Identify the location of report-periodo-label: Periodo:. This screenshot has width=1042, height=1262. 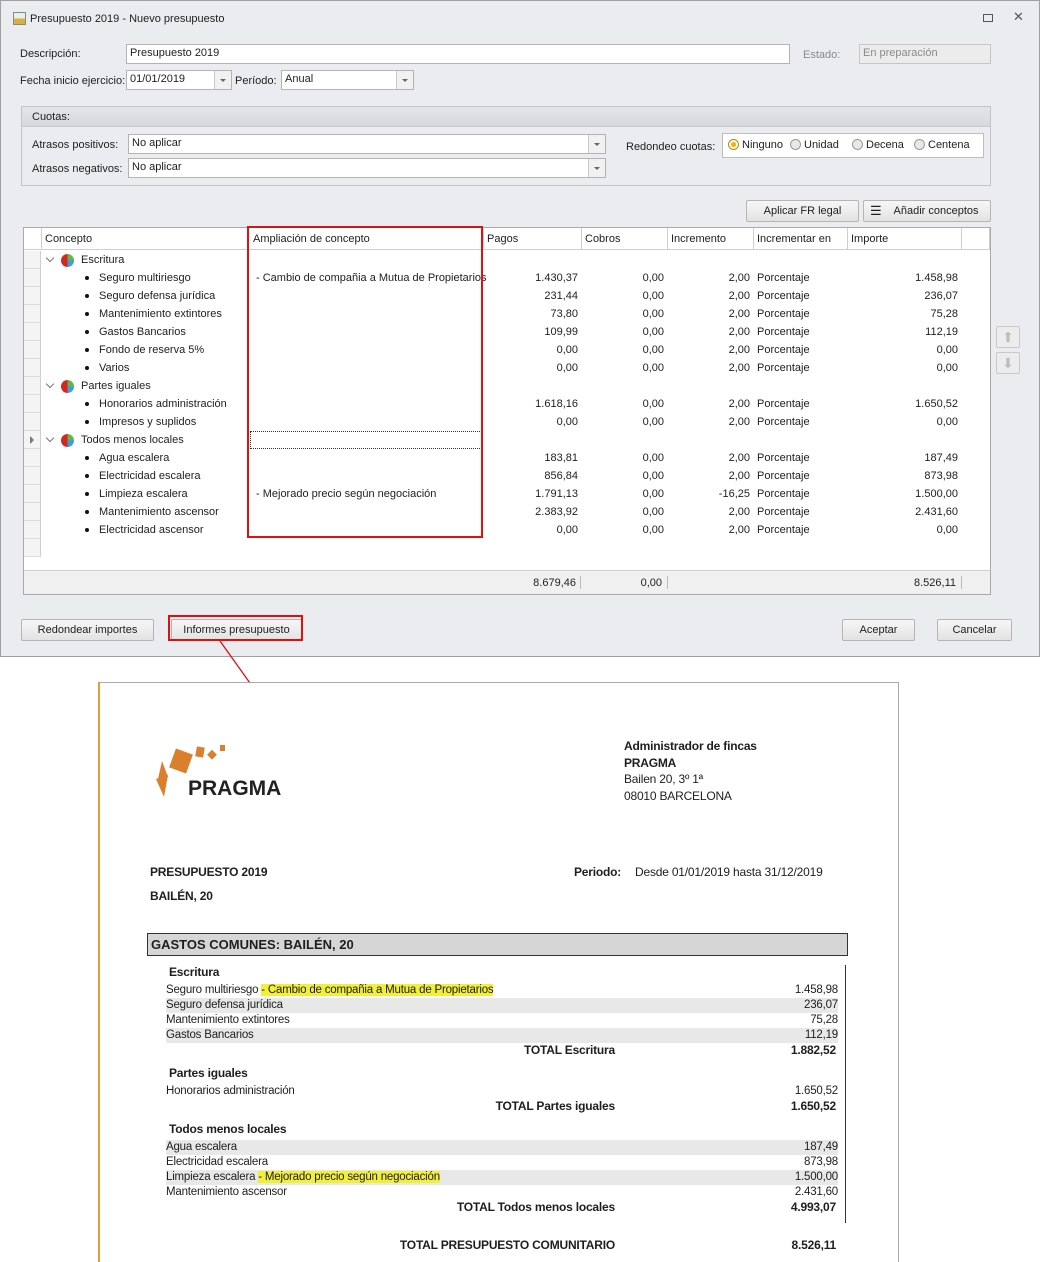
(598, 872).